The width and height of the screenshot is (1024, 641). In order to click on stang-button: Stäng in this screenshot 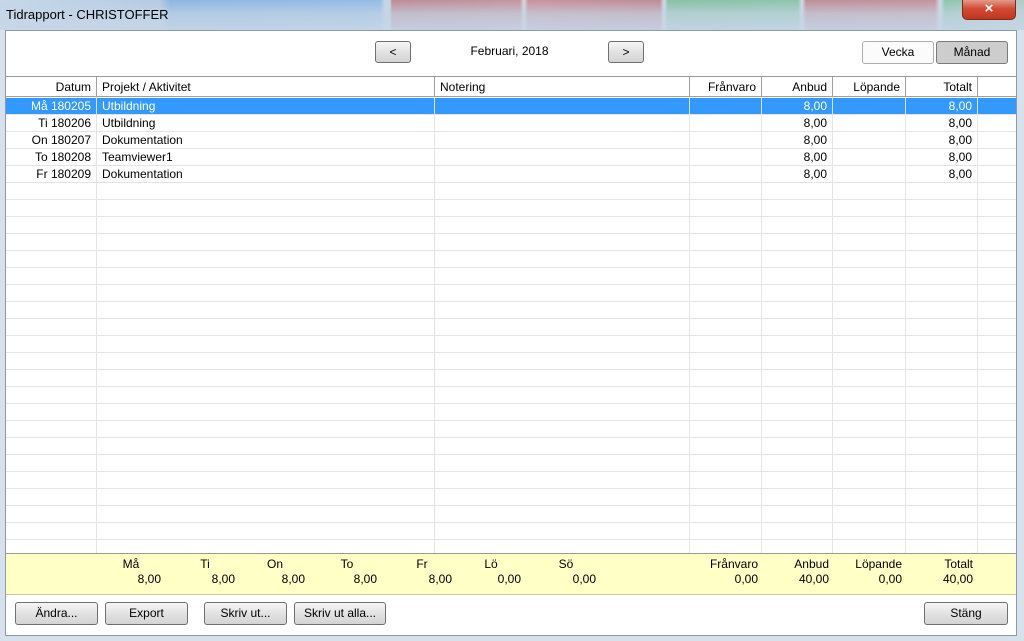, I will do `click(966, 613)`.